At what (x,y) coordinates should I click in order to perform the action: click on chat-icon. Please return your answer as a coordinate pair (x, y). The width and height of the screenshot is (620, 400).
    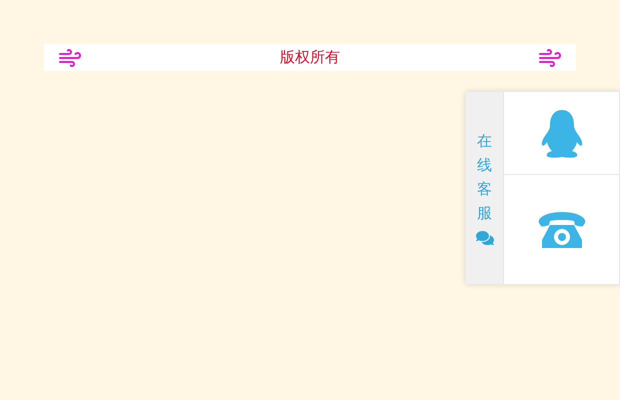
    Looking at the image, I should click on (485, 238).